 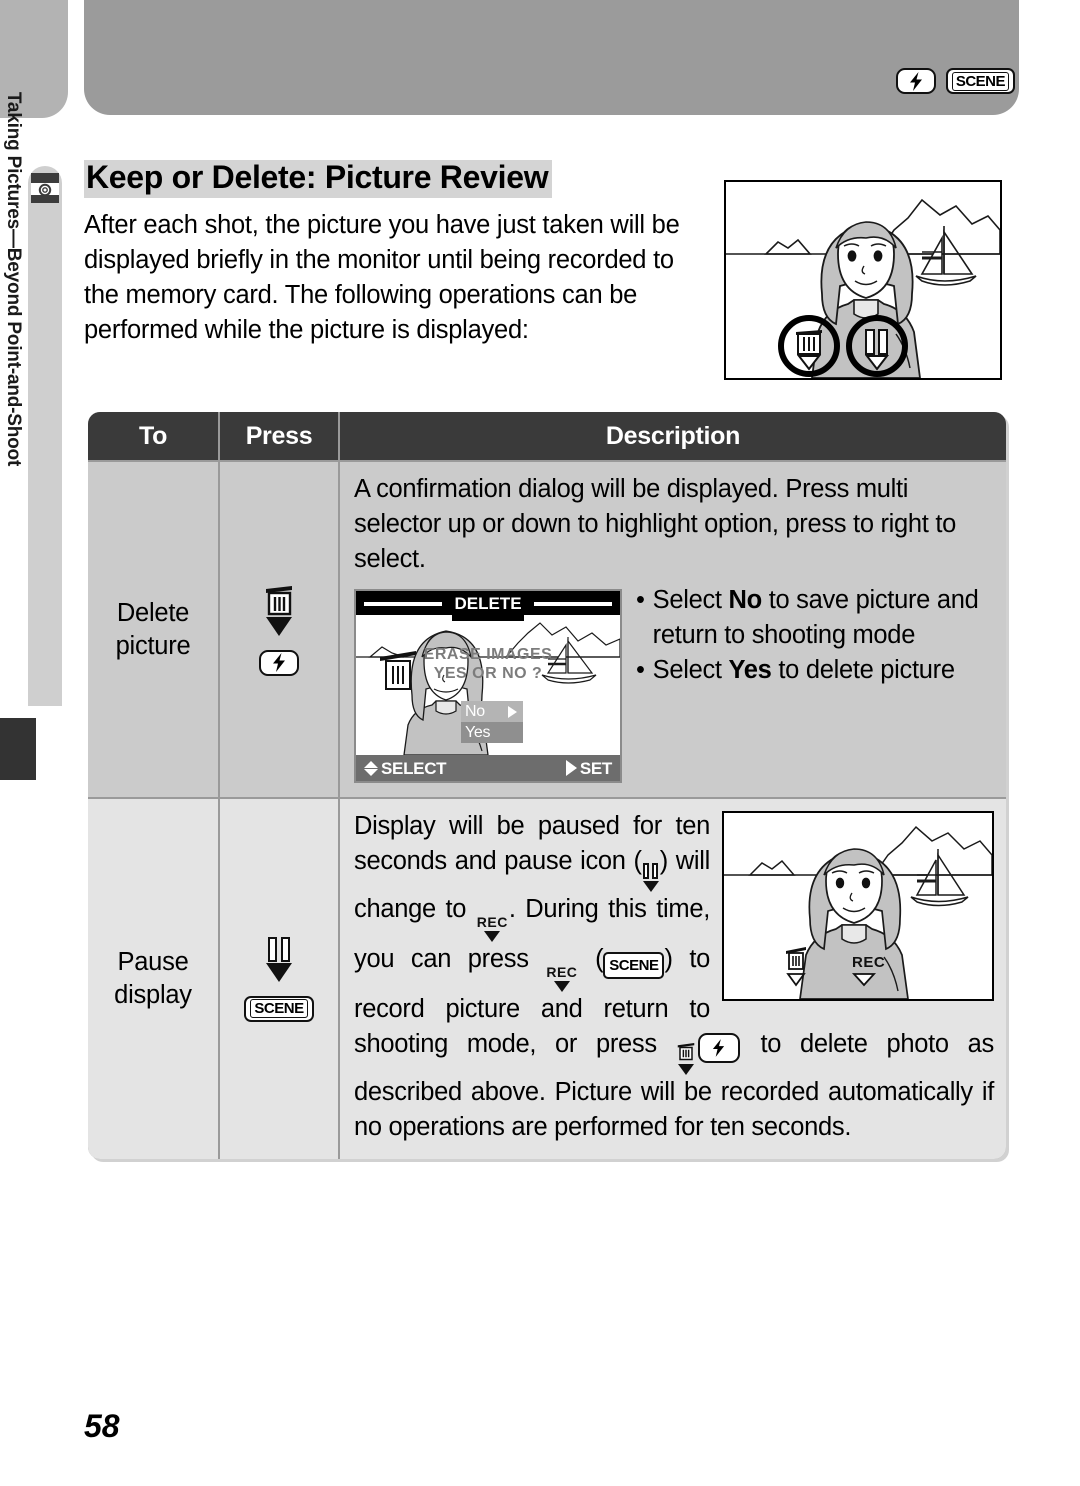 What do you see at coordinates (154, 978) in the screenshot?
I see `row-pause-to-cell: Pause display` at bounding box center [154, 978].